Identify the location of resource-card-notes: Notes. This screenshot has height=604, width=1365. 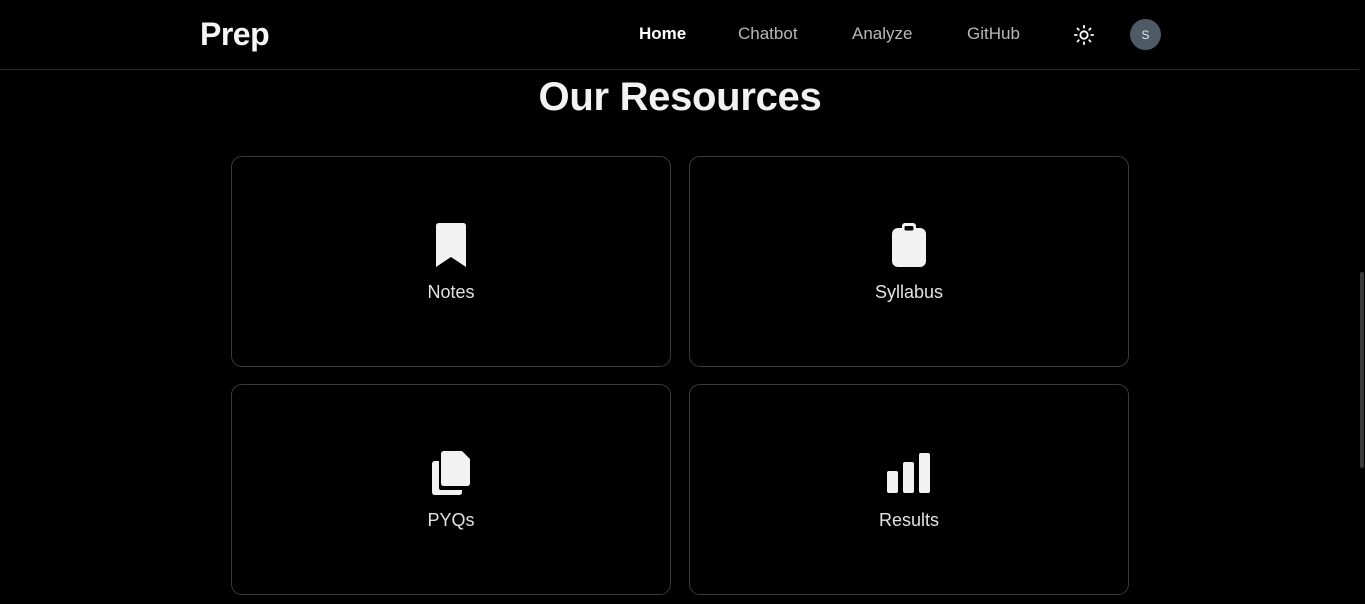
(451, 261).